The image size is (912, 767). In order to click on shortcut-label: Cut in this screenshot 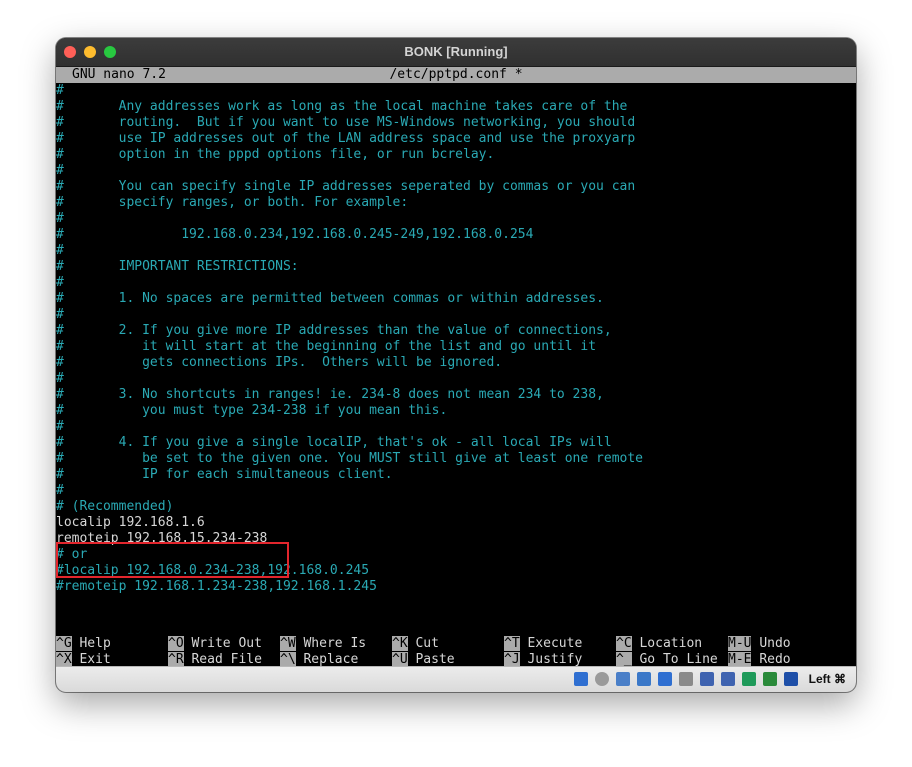, I will do `click(427, 643)`.